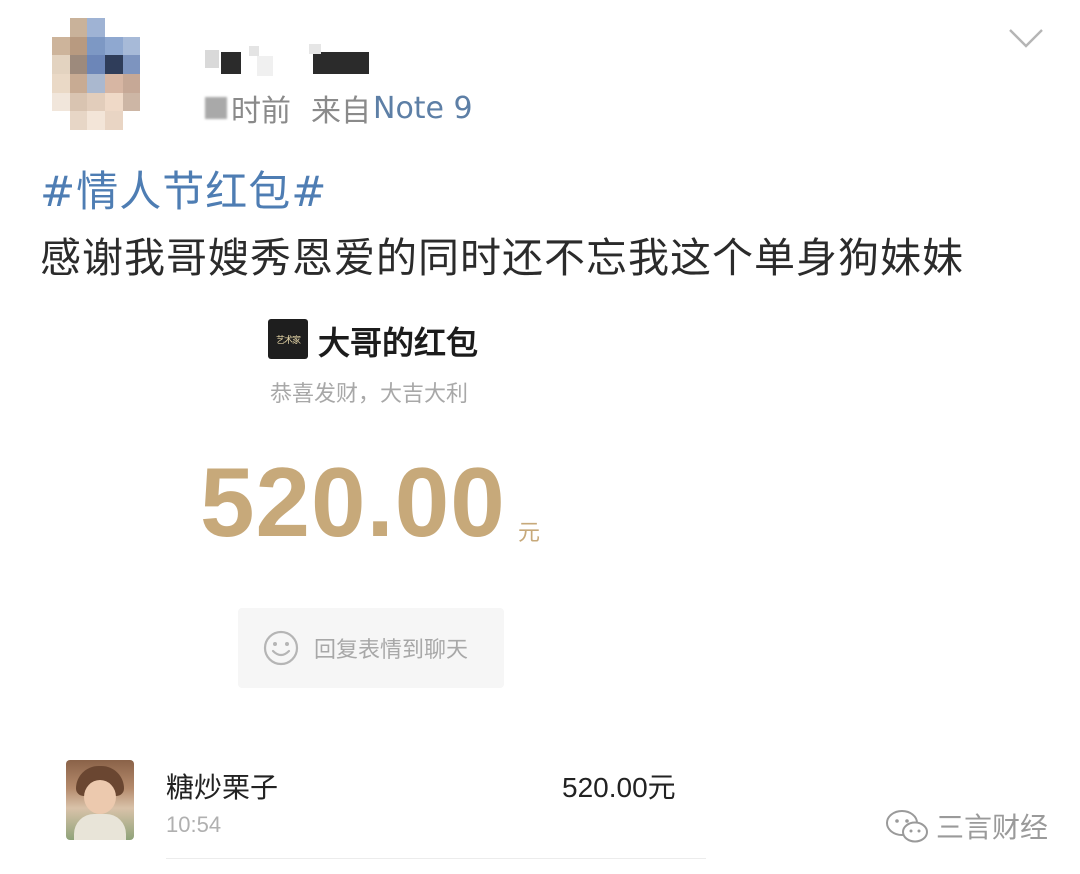 The height and width of the screenshot is (874, 1080). Describe the element at coordinates (423, 108) in the screenshot. I see `source-device-link: Note 9` at that location.